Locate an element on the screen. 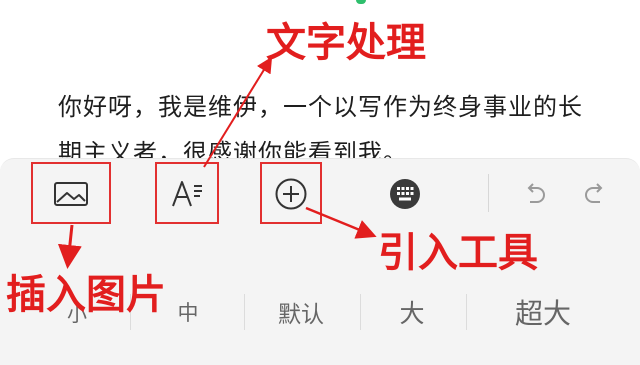  undo-icon is located at coordinates (536, 193).